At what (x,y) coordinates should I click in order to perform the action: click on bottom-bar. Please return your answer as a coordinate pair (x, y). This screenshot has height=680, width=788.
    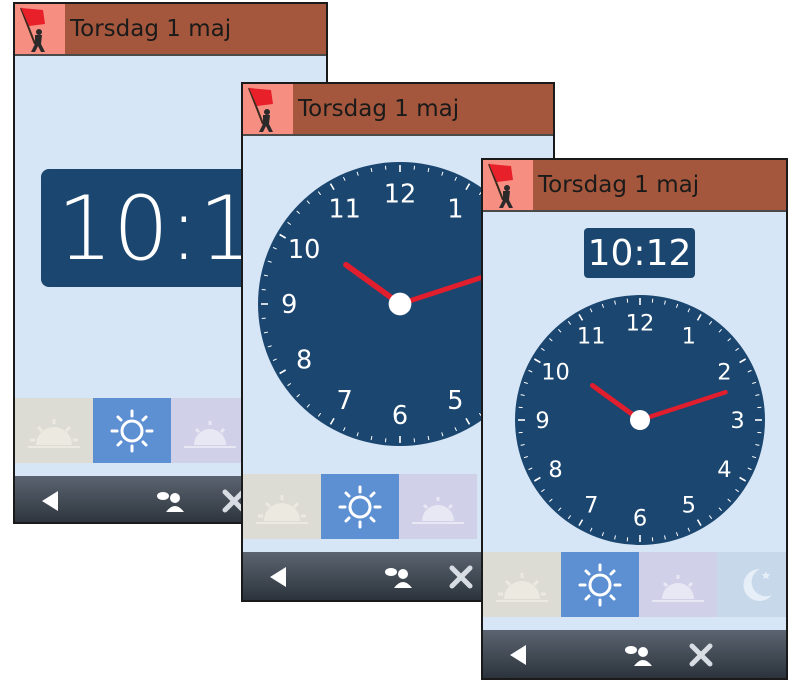
    Looking at the image, I should click on (634, 654).